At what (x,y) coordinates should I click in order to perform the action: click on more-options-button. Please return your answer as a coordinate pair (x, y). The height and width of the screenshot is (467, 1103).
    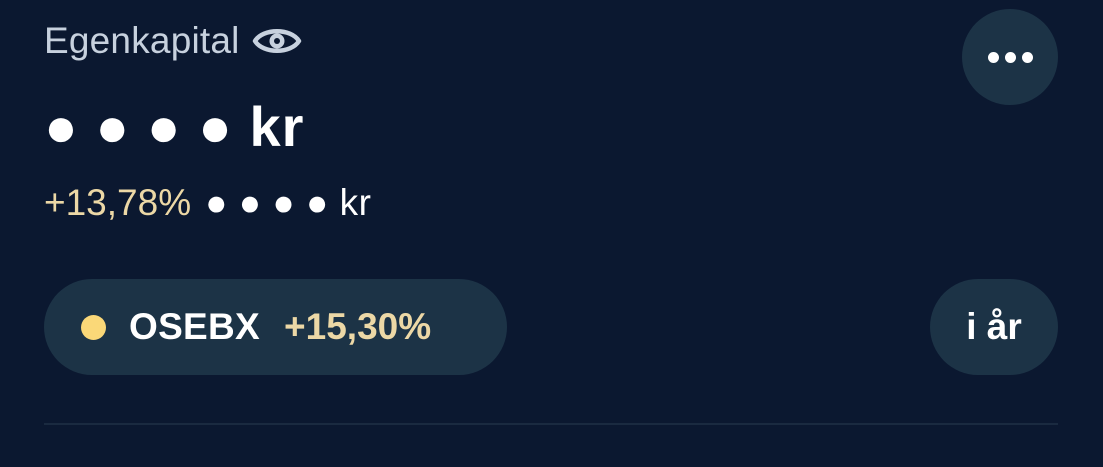
    Looking at the image, I should click on (1010, 57).